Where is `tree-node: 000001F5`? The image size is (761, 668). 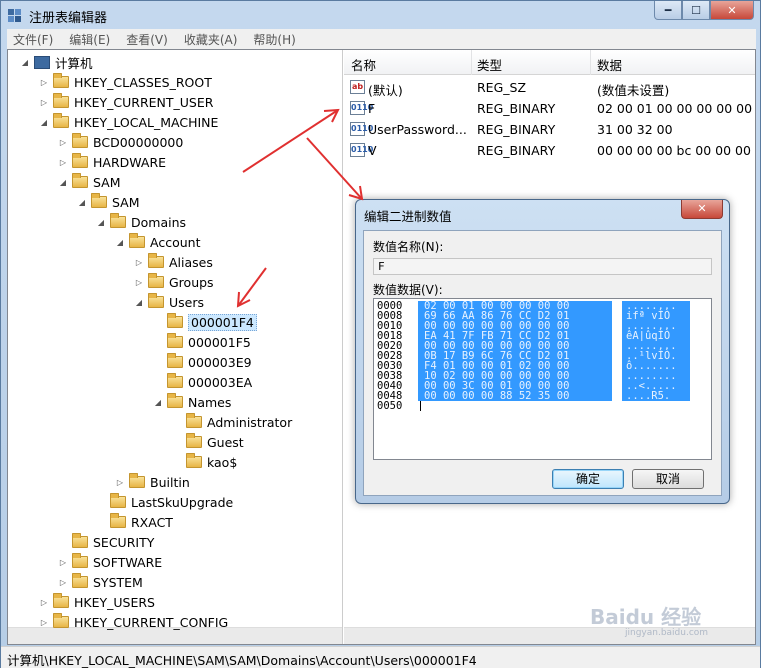
tree-node: 000001F5 is located at coordinates (202, 342).